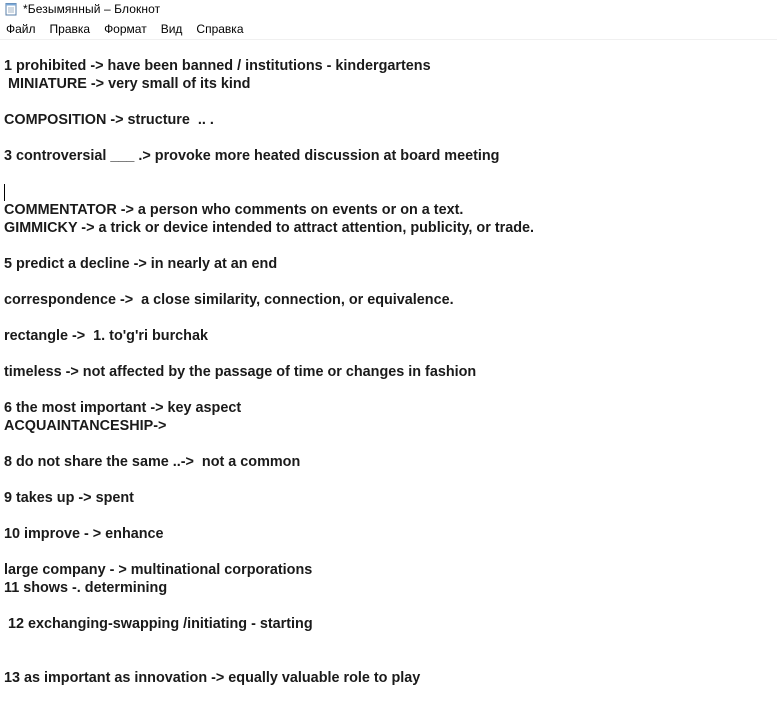 This screenshot has width=777, height=709. I want to click on text-line: COMPOSITION -> structure .. ., so click(109, 120).